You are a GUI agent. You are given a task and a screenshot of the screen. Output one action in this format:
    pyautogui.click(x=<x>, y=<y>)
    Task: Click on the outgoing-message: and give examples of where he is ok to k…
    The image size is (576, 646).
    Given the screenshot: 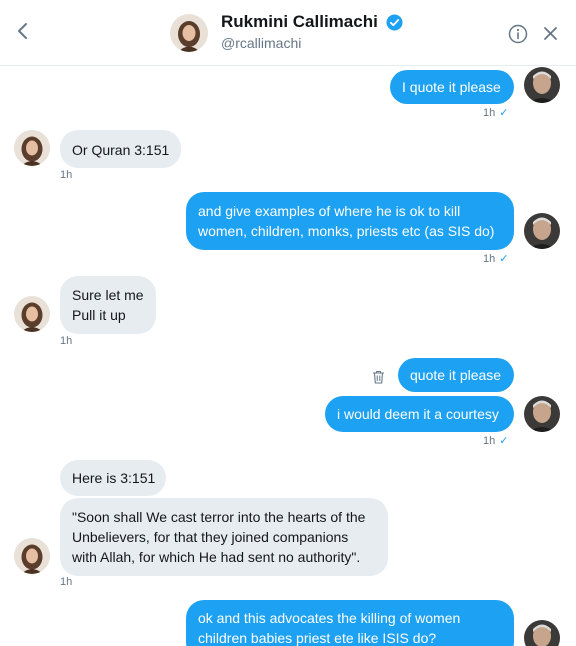 What is the action you would take?
    pyautogui.click(x=350, y=221)
    